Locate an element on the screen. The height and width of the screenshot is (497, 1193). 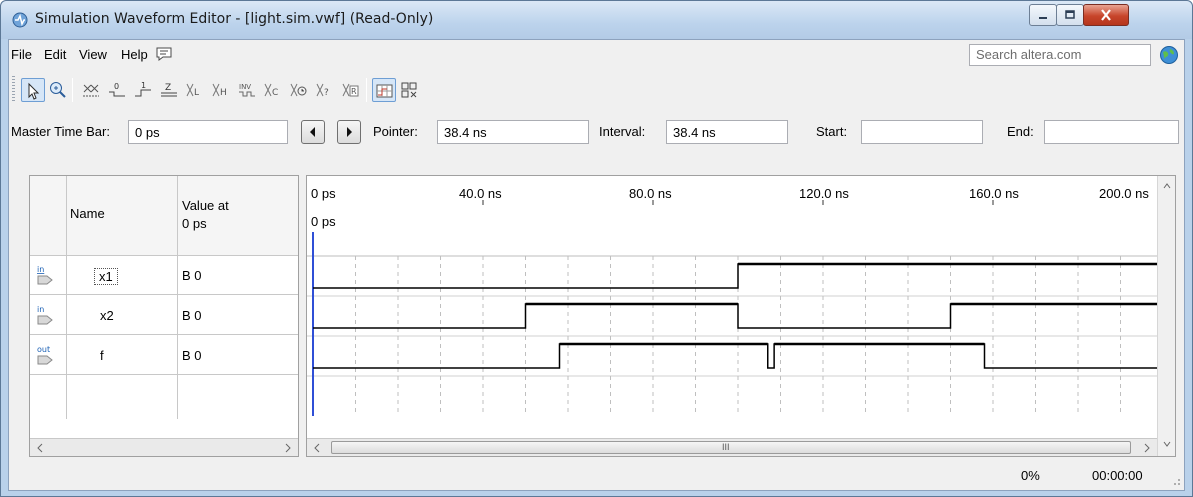
minimize-button is located at coordinates (1043, 15).